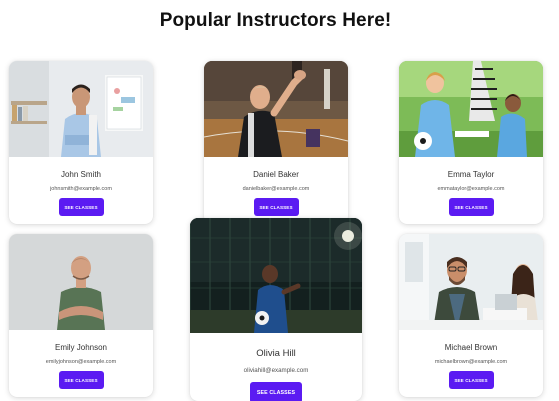 Image resolution: width=559 pixels, height=401 pixels. Describe the element at coordinates (471, 362) in the screenshot. I see `instructor-email: michaelbrown@example.com` at that location.